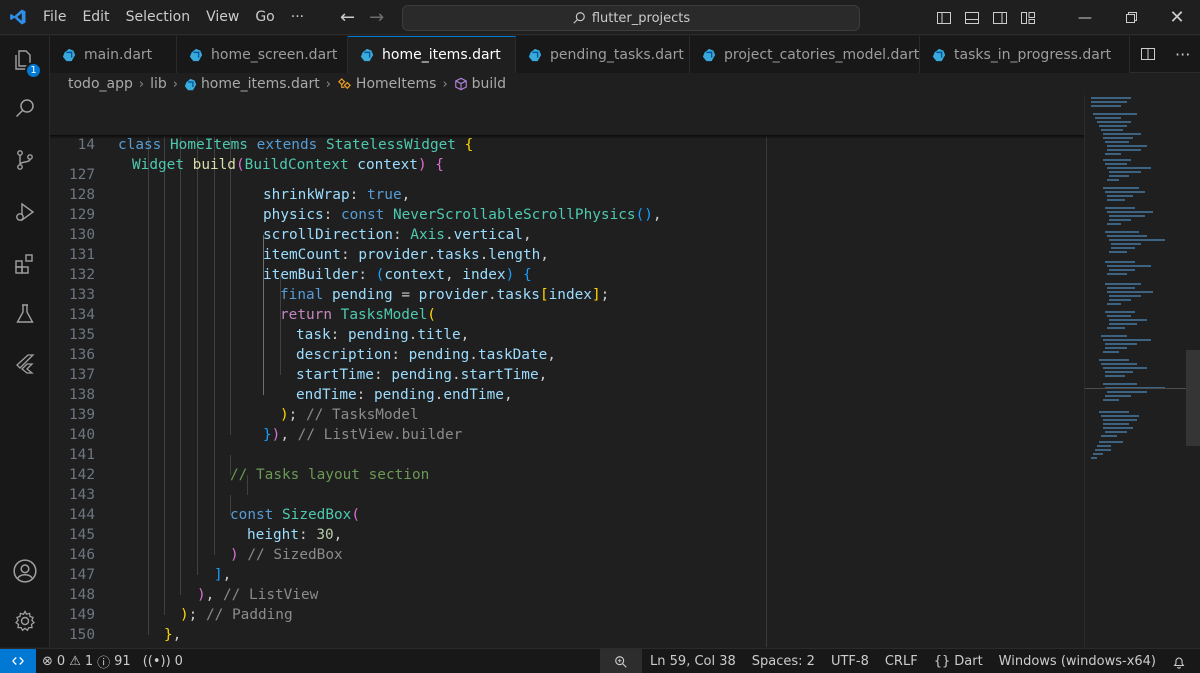 Image resolution: width=1200 pixels, height=673 pixels. What do you see at coordinates (489, 84) in the screenshot?
I see `breadcrumb-method: build` at bounding box center [489, 84].